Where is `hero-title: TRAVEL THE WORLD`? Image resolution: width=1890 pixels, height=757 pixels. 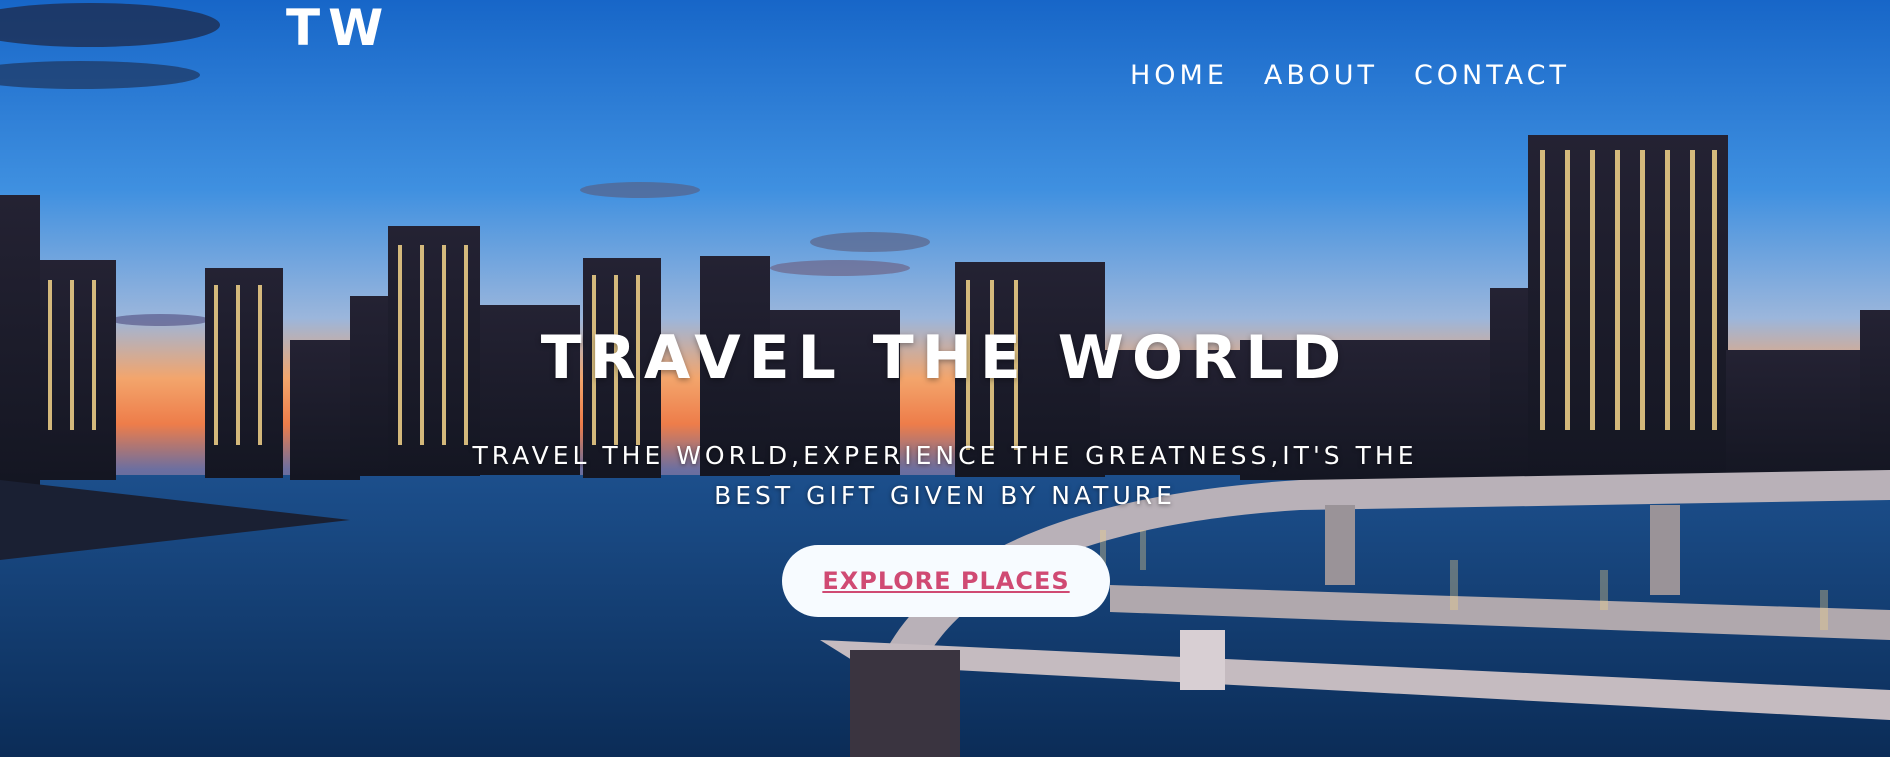
hero-title: TRAVEL THE WORLD is located at coordinates (945, 358).